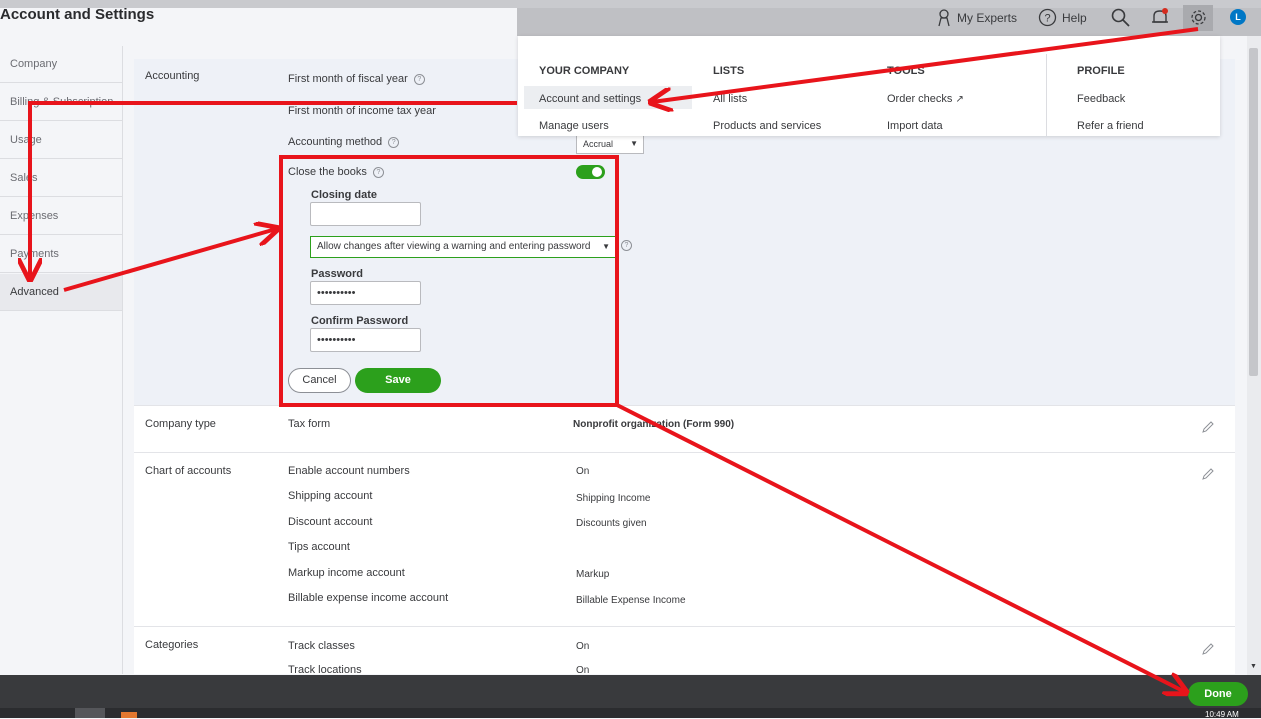 The width and height of the screenshot is (1261, 719). Describe the element at coordinates (449, 281) in the screenshot. I see `annotation-highlight-box` at that location.